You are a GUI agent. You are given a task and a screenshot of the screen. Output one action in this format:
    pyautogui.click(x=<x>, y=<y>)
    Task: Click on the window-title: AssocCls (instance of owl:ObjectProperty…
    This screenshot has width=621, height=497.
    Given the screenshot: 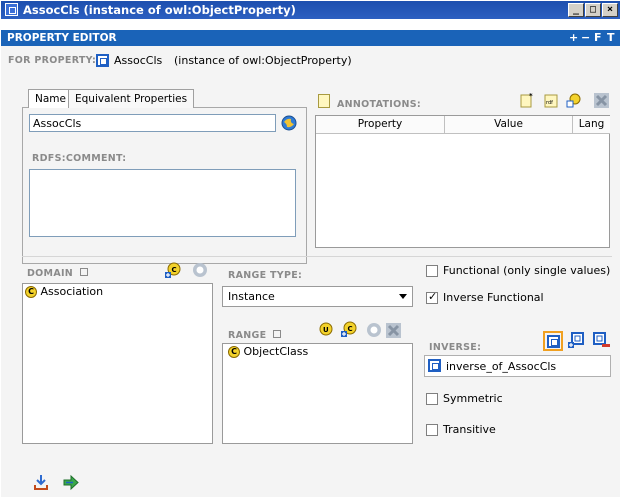 What is the action you would take?
    pyautogui.click(x=159, y=10)
    